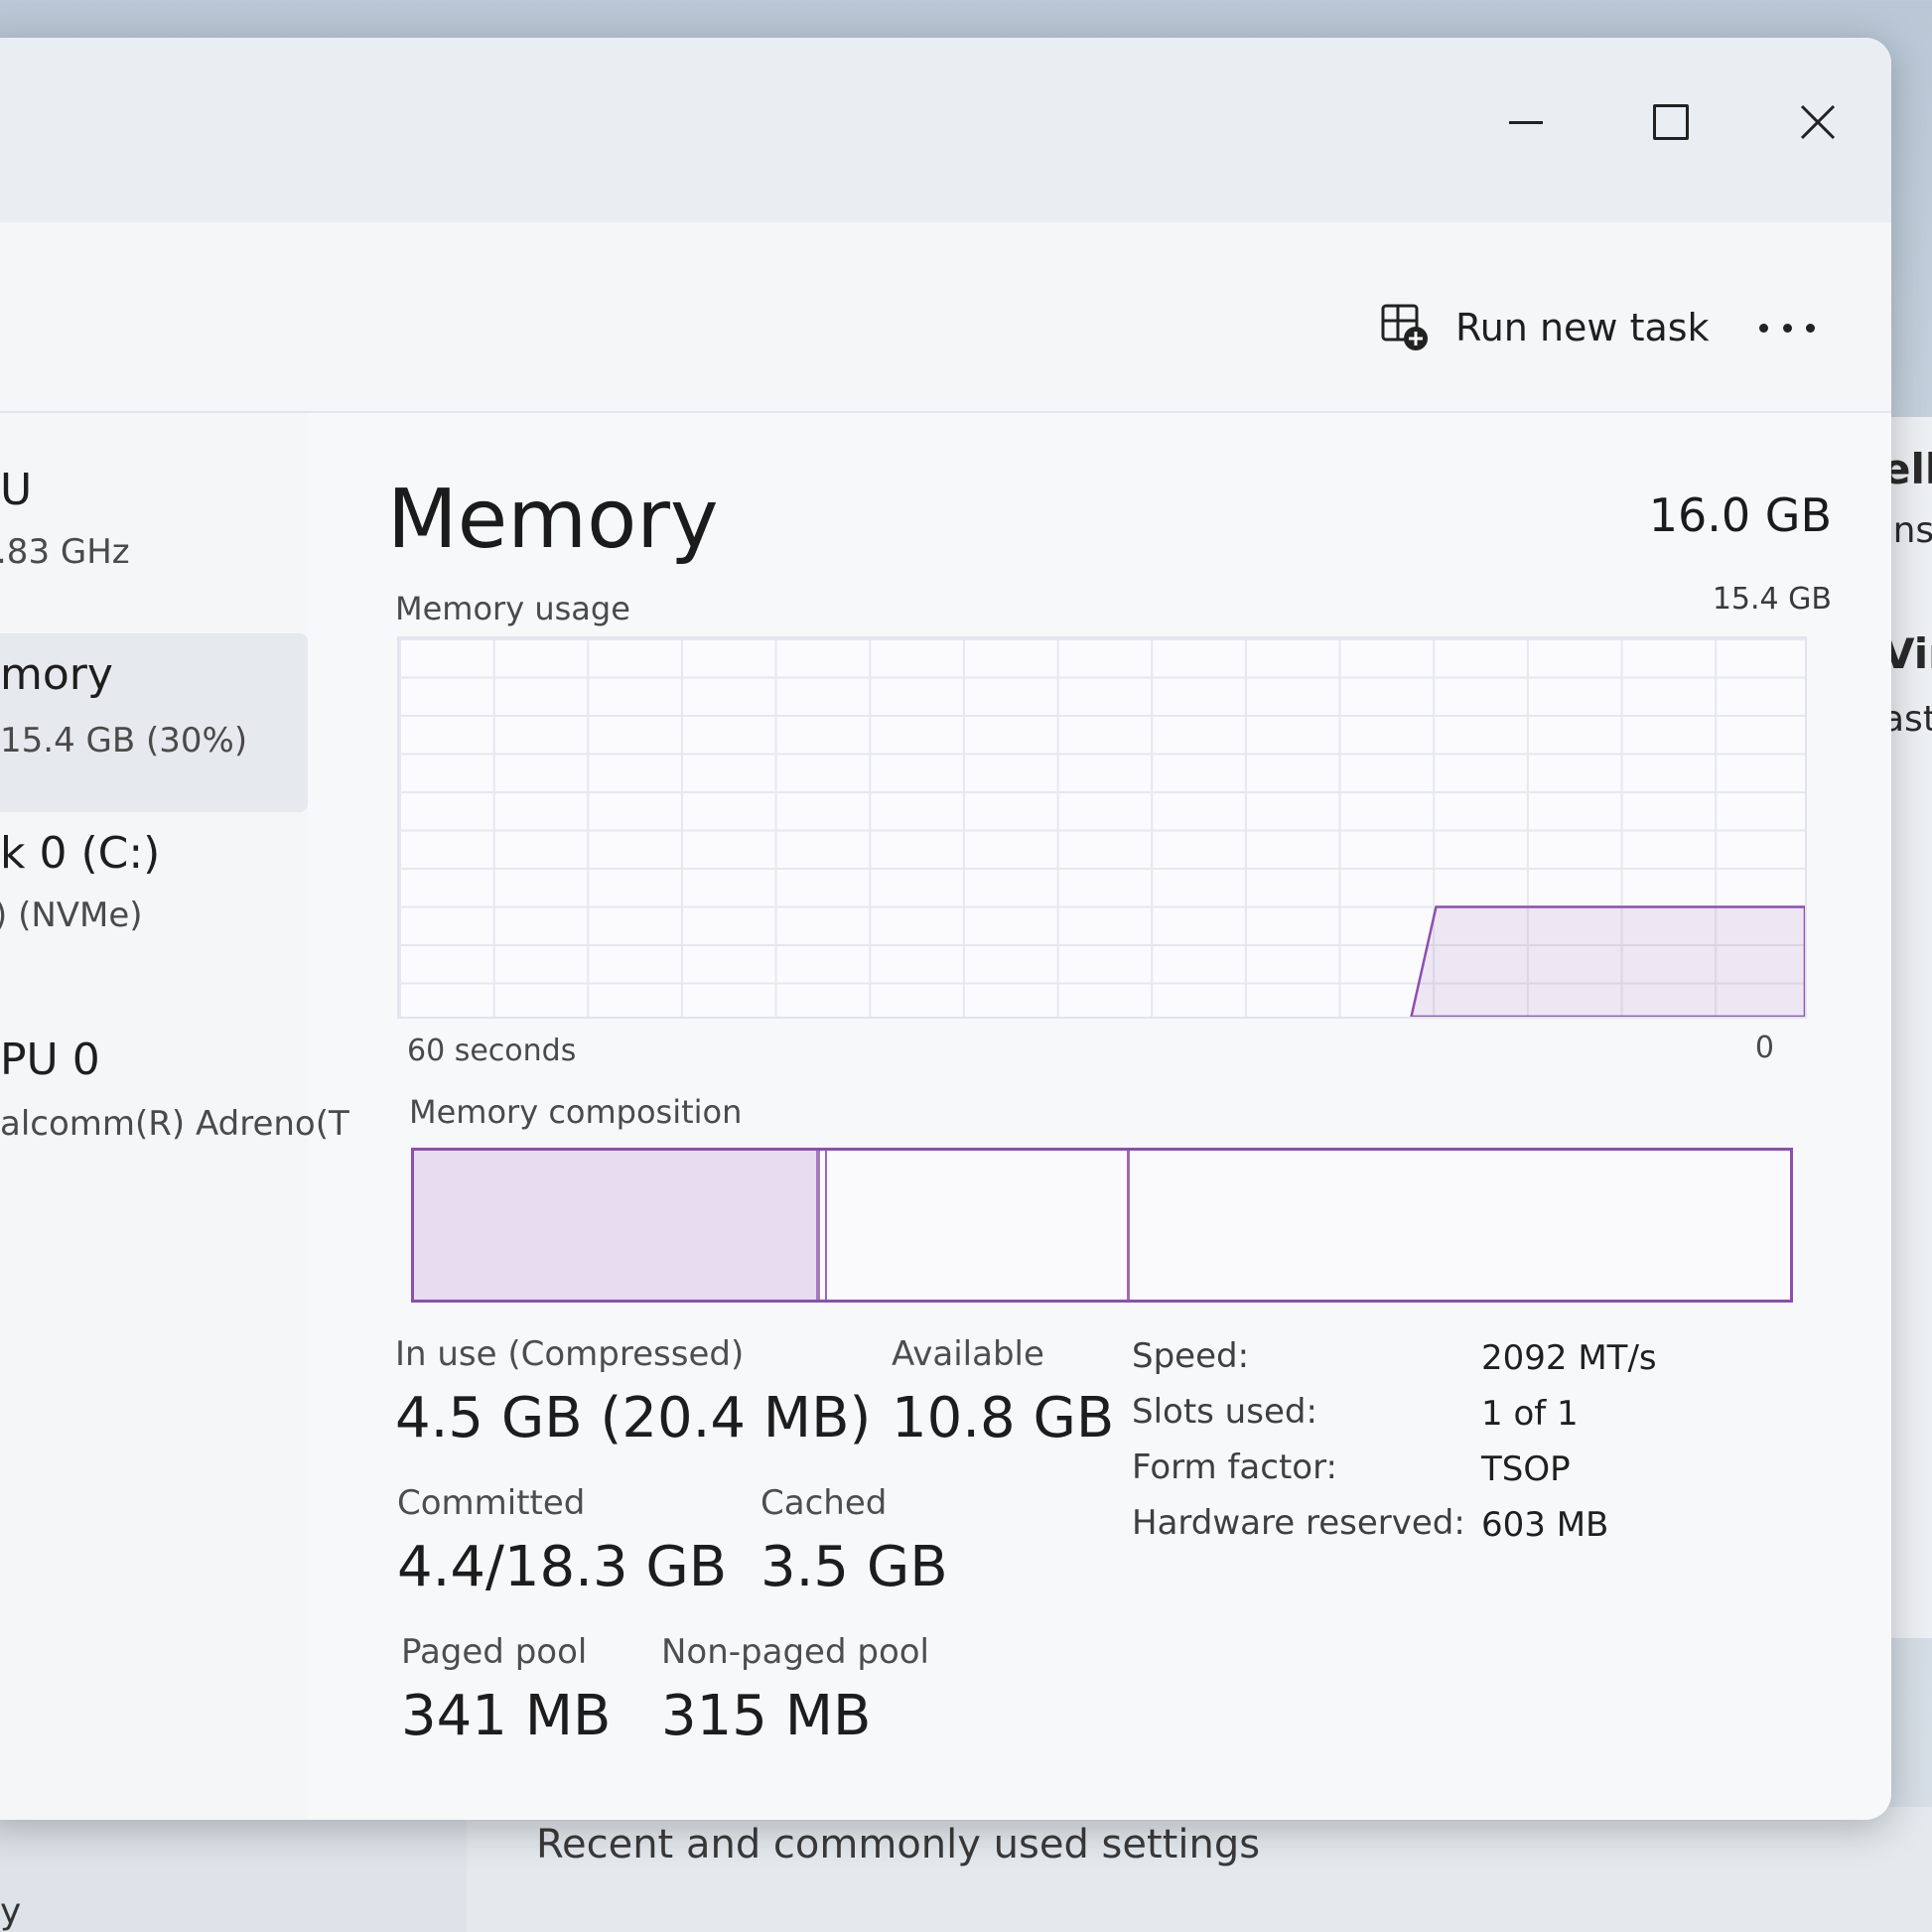  I want to click on maximize-button, so click(1671, 122).